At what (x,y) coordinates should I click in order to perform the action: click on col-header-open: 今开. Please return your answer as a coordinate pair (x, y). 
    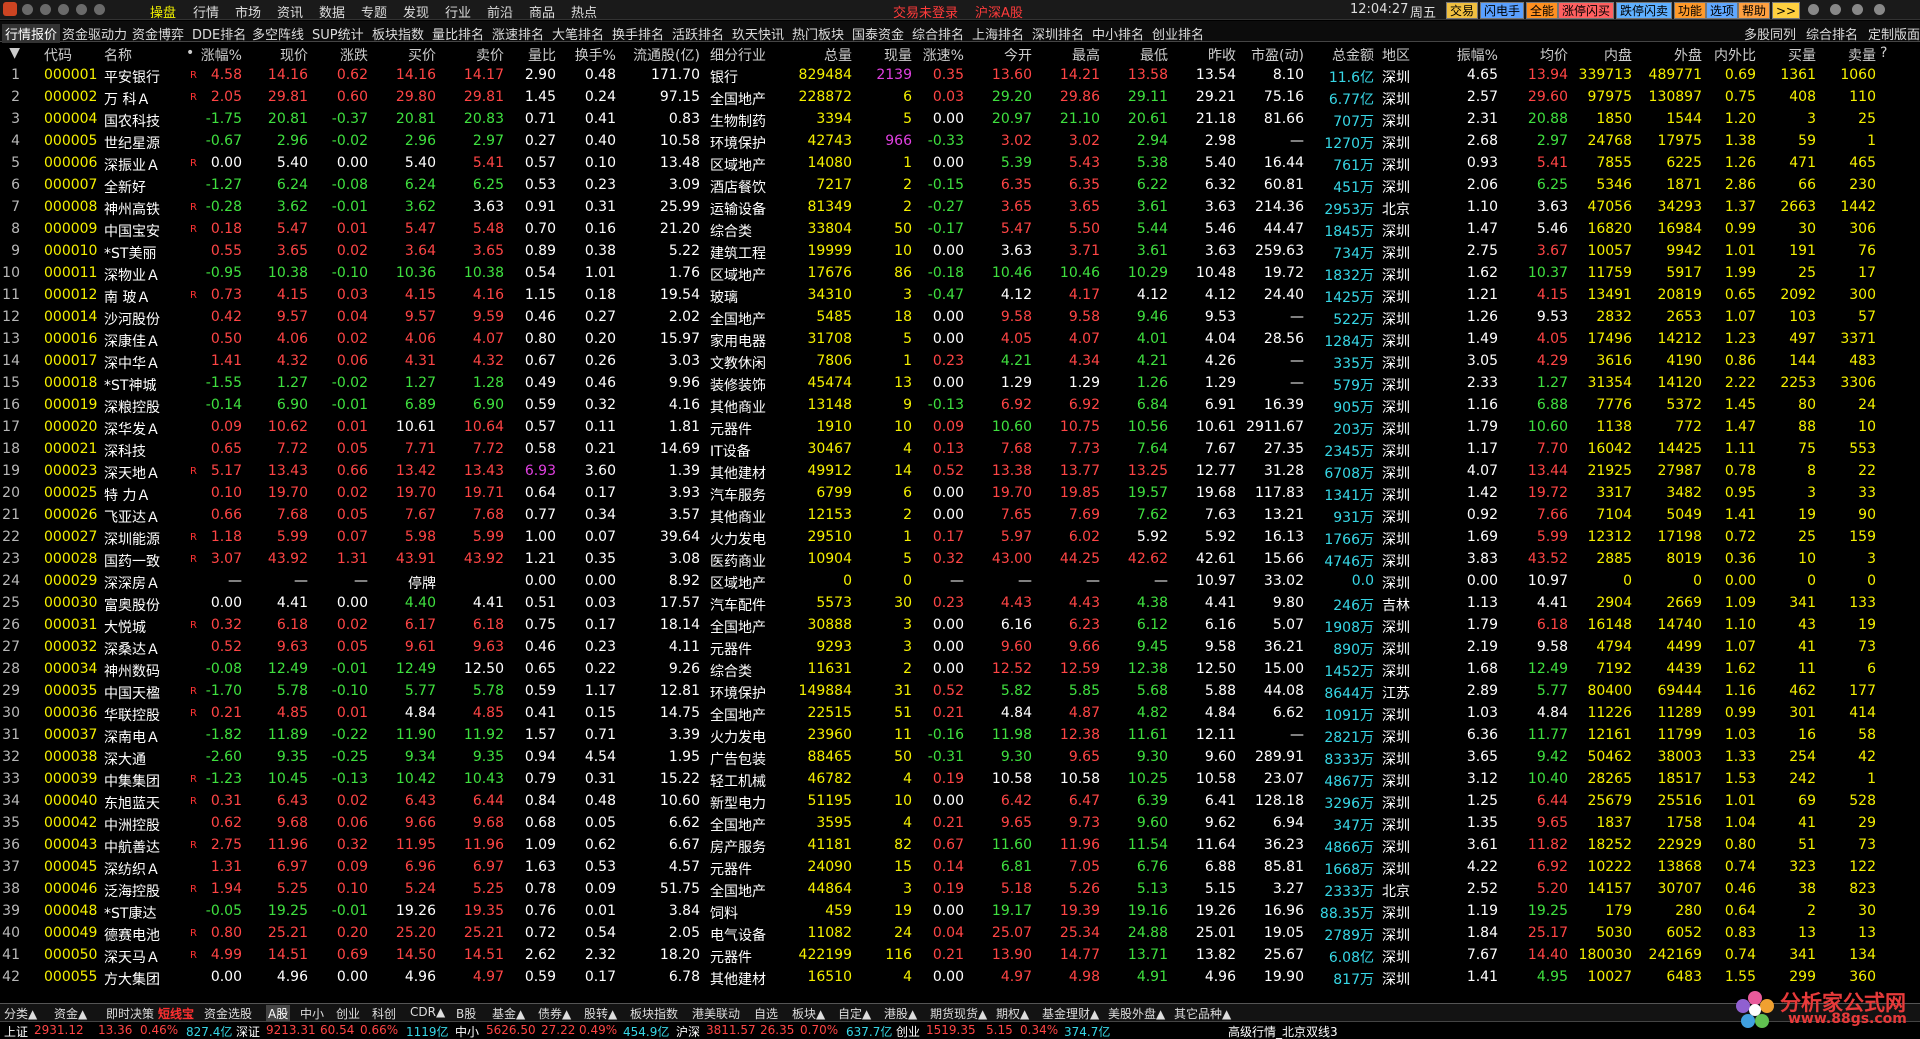
    Looking at the image, I should click on (1000, 55).